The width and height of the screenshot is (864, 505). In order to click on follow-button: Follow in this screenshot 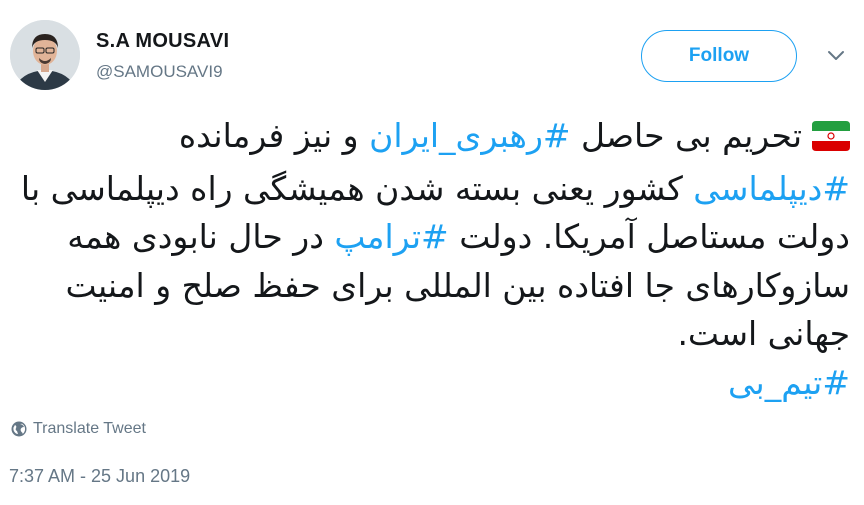, I will do `click(719, 56)`.